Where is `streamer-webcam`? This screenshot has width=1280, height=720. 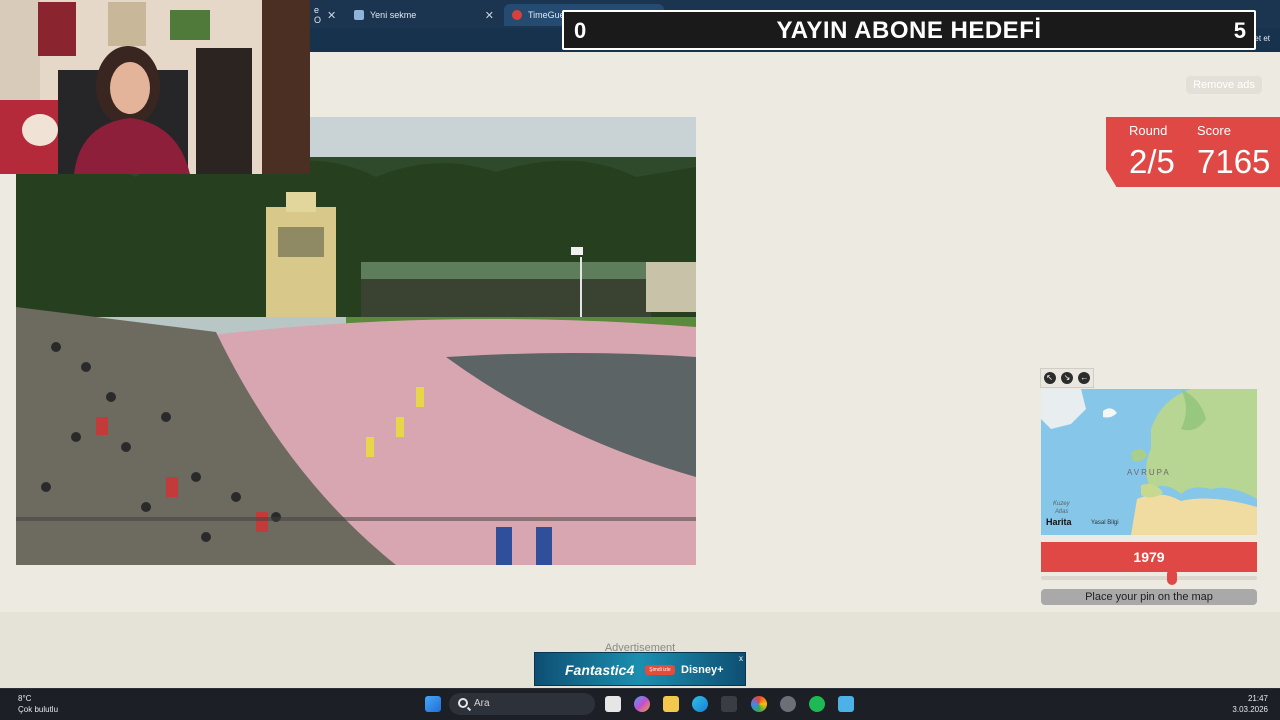 streamer-webcam is located at coordinates (155, 87).